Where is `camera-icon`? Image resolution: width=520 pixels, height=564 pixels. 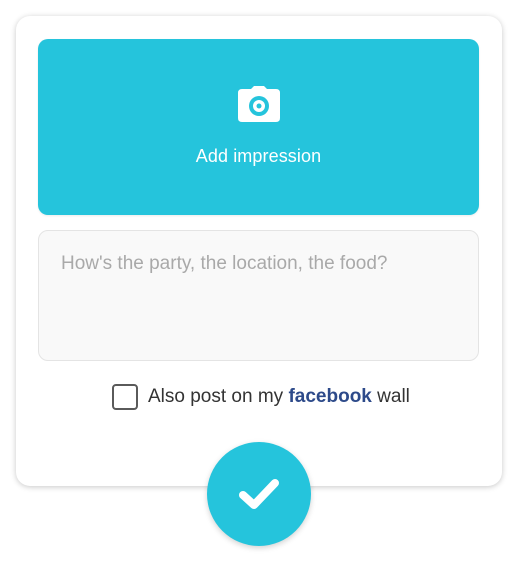
camera-icon is located at coordinates (259, 104).